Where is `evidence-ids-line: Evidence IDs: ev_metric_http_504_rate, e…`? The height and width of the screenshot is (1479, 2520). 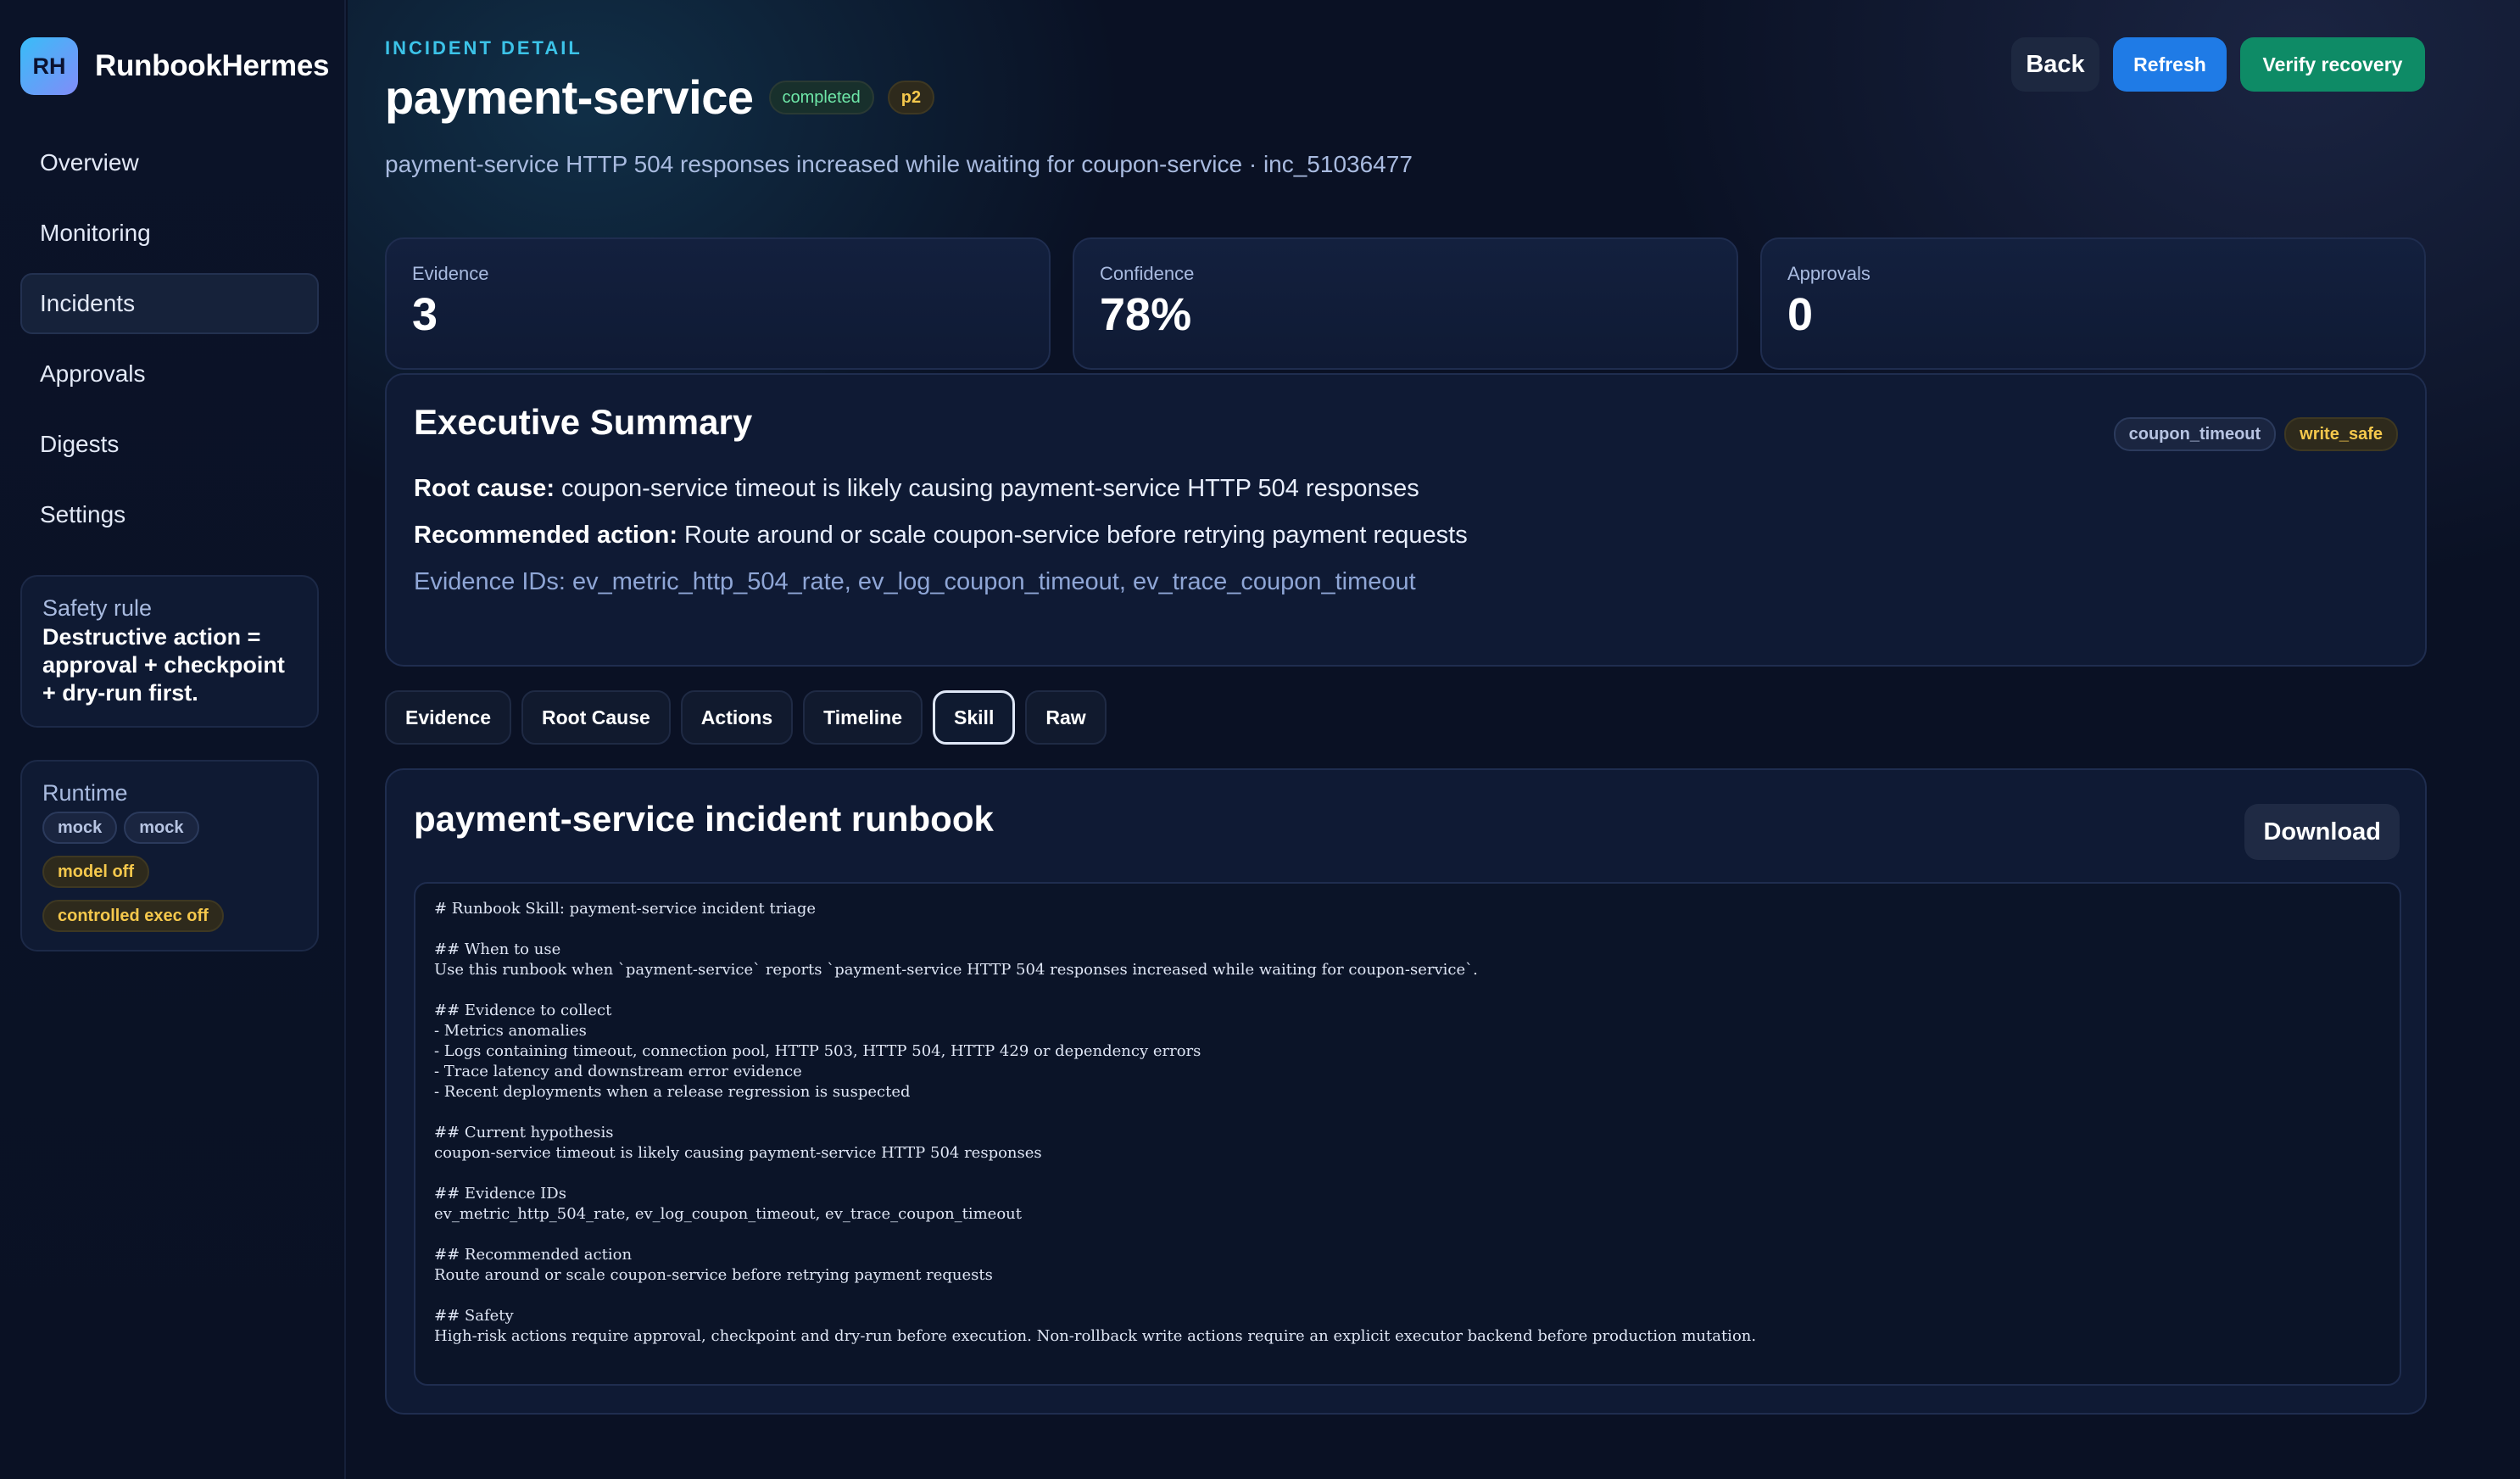
evidence-ids-line: Evidence IDs: ev_metric_http_504_rate, e… is located at coordinates (915, 581).